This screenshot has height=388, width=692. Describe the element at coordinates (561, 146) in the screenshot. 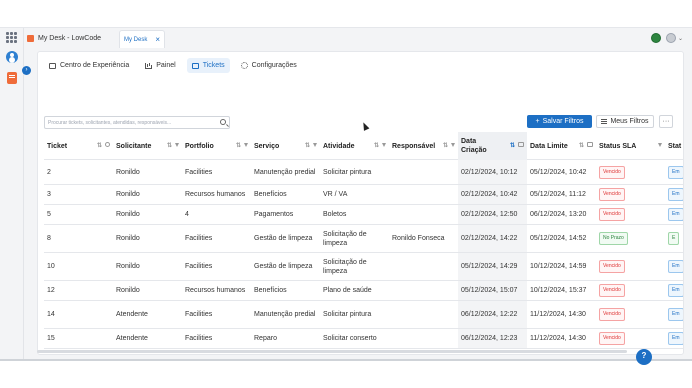

I see `column-header-data-limite: Data Limite ⇅` at that location.